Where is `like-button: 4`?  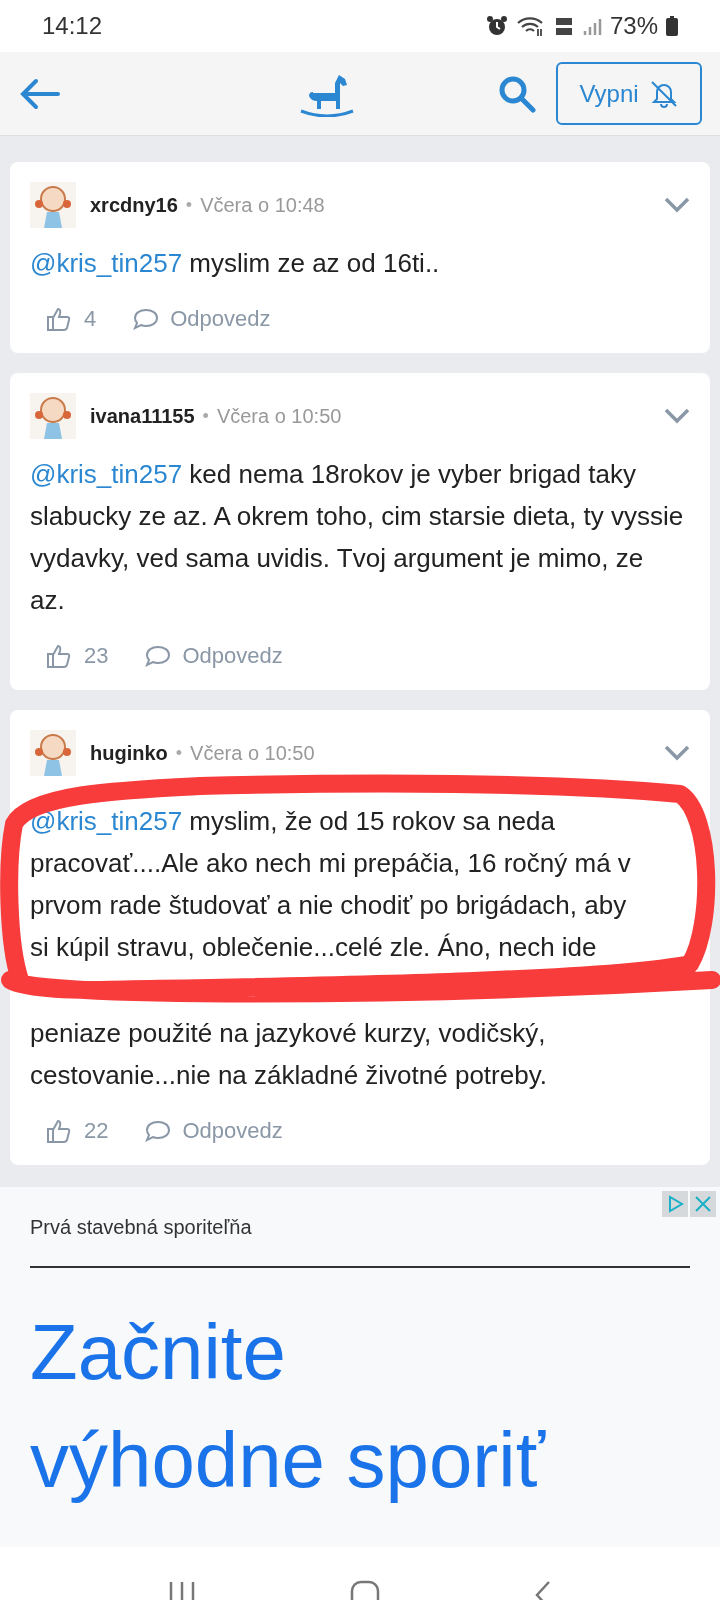 like-button: 4 is located at coordinates (71, 318).